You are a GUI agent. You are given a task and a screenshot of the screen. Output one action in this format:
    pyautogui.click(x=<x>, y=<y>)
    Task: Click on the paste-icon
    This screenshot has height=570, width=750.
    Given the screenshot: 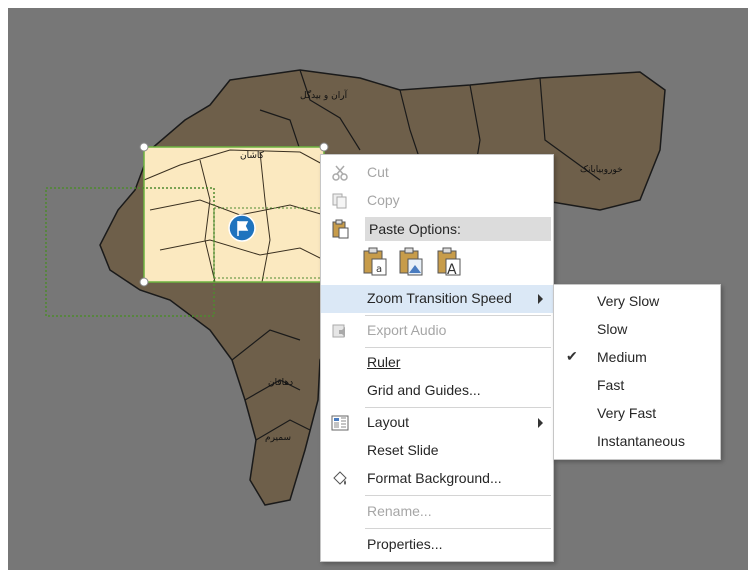 What is the action you would take?
    pyautogui.click(x=340, y=229)
    